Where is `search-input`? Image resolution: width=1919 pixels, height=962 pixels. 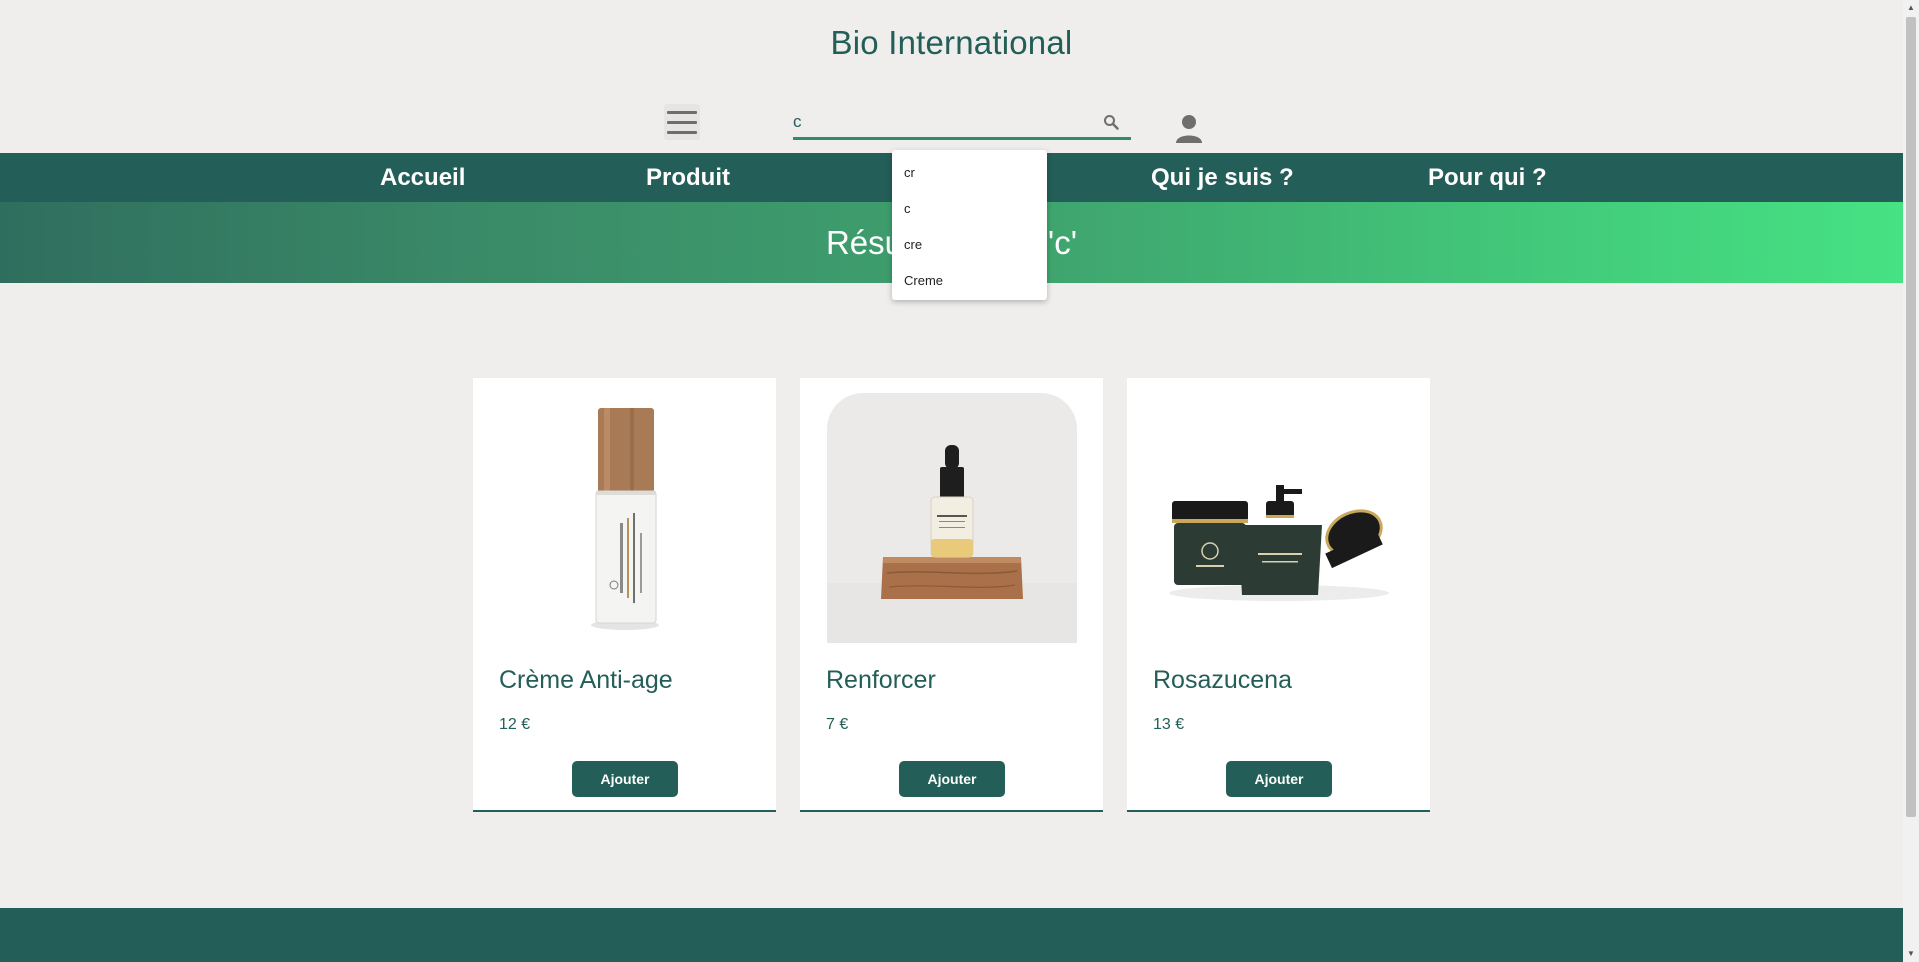 search-input is located at coordinates (938, 122).